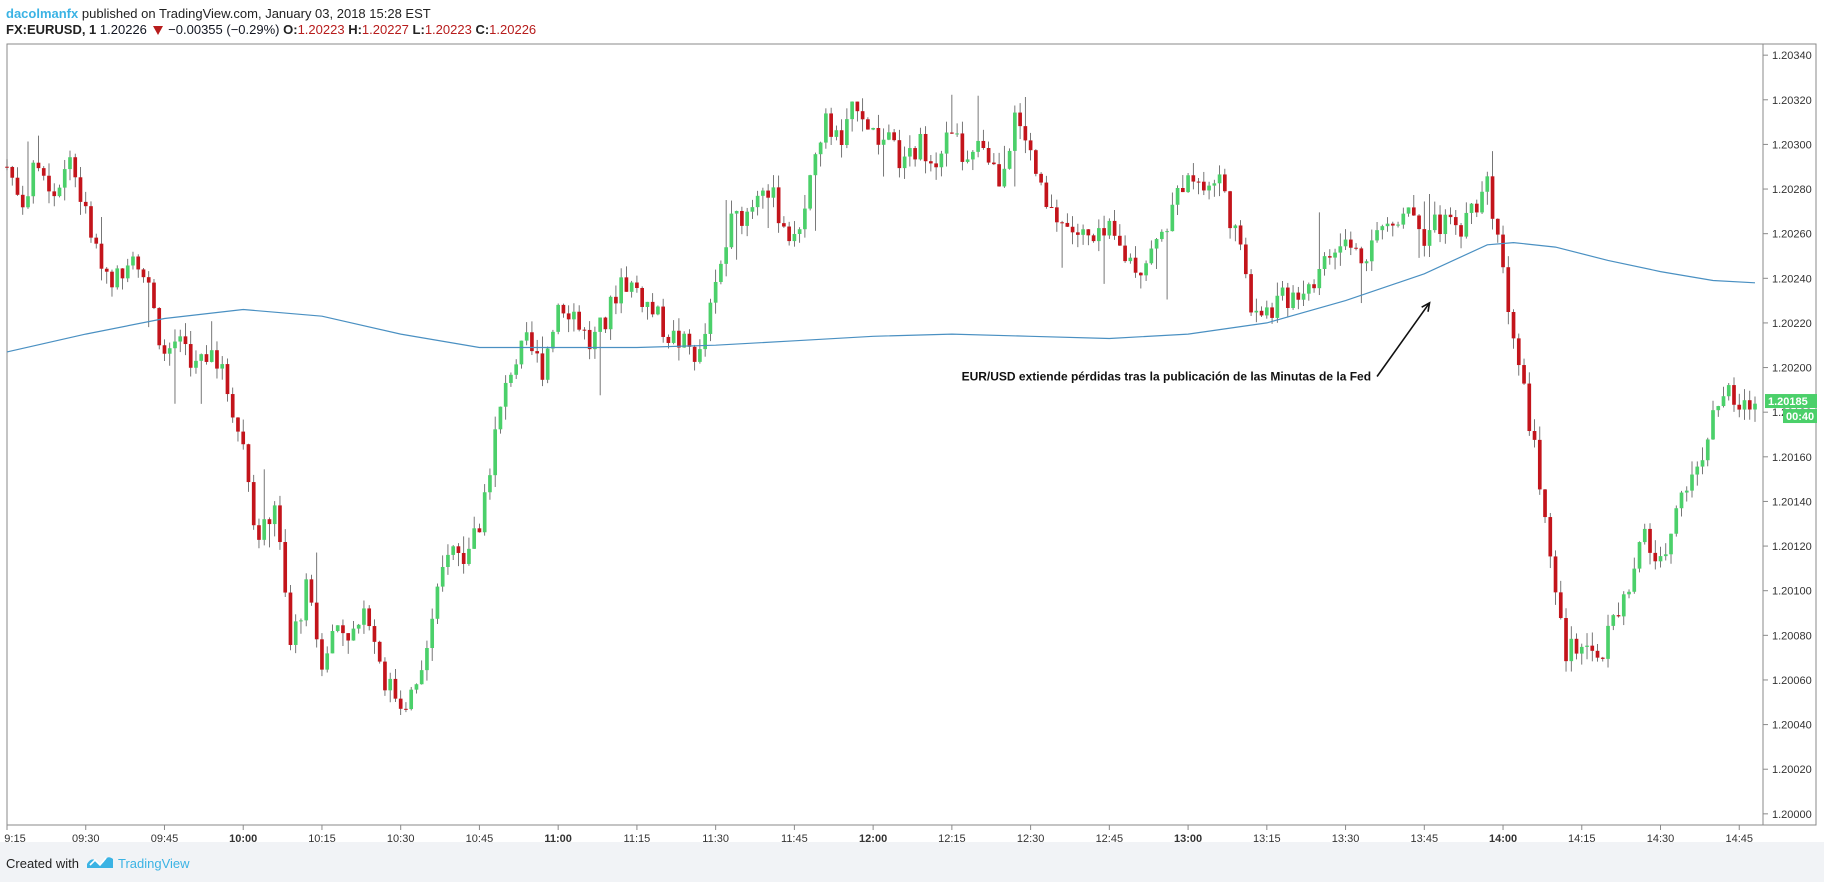  What do you see at coordinates (715, 837) in the screenshot?
I see `x-tick-label: 11:30` at bounding box center [715, 837].